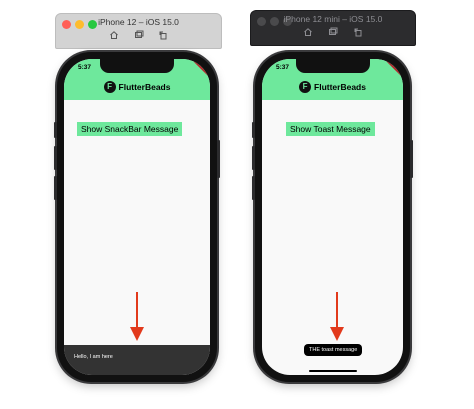 This screenshot has height=409, width=474. I want to click on show-toast-button: Show Toast Message, so click(330, 129).